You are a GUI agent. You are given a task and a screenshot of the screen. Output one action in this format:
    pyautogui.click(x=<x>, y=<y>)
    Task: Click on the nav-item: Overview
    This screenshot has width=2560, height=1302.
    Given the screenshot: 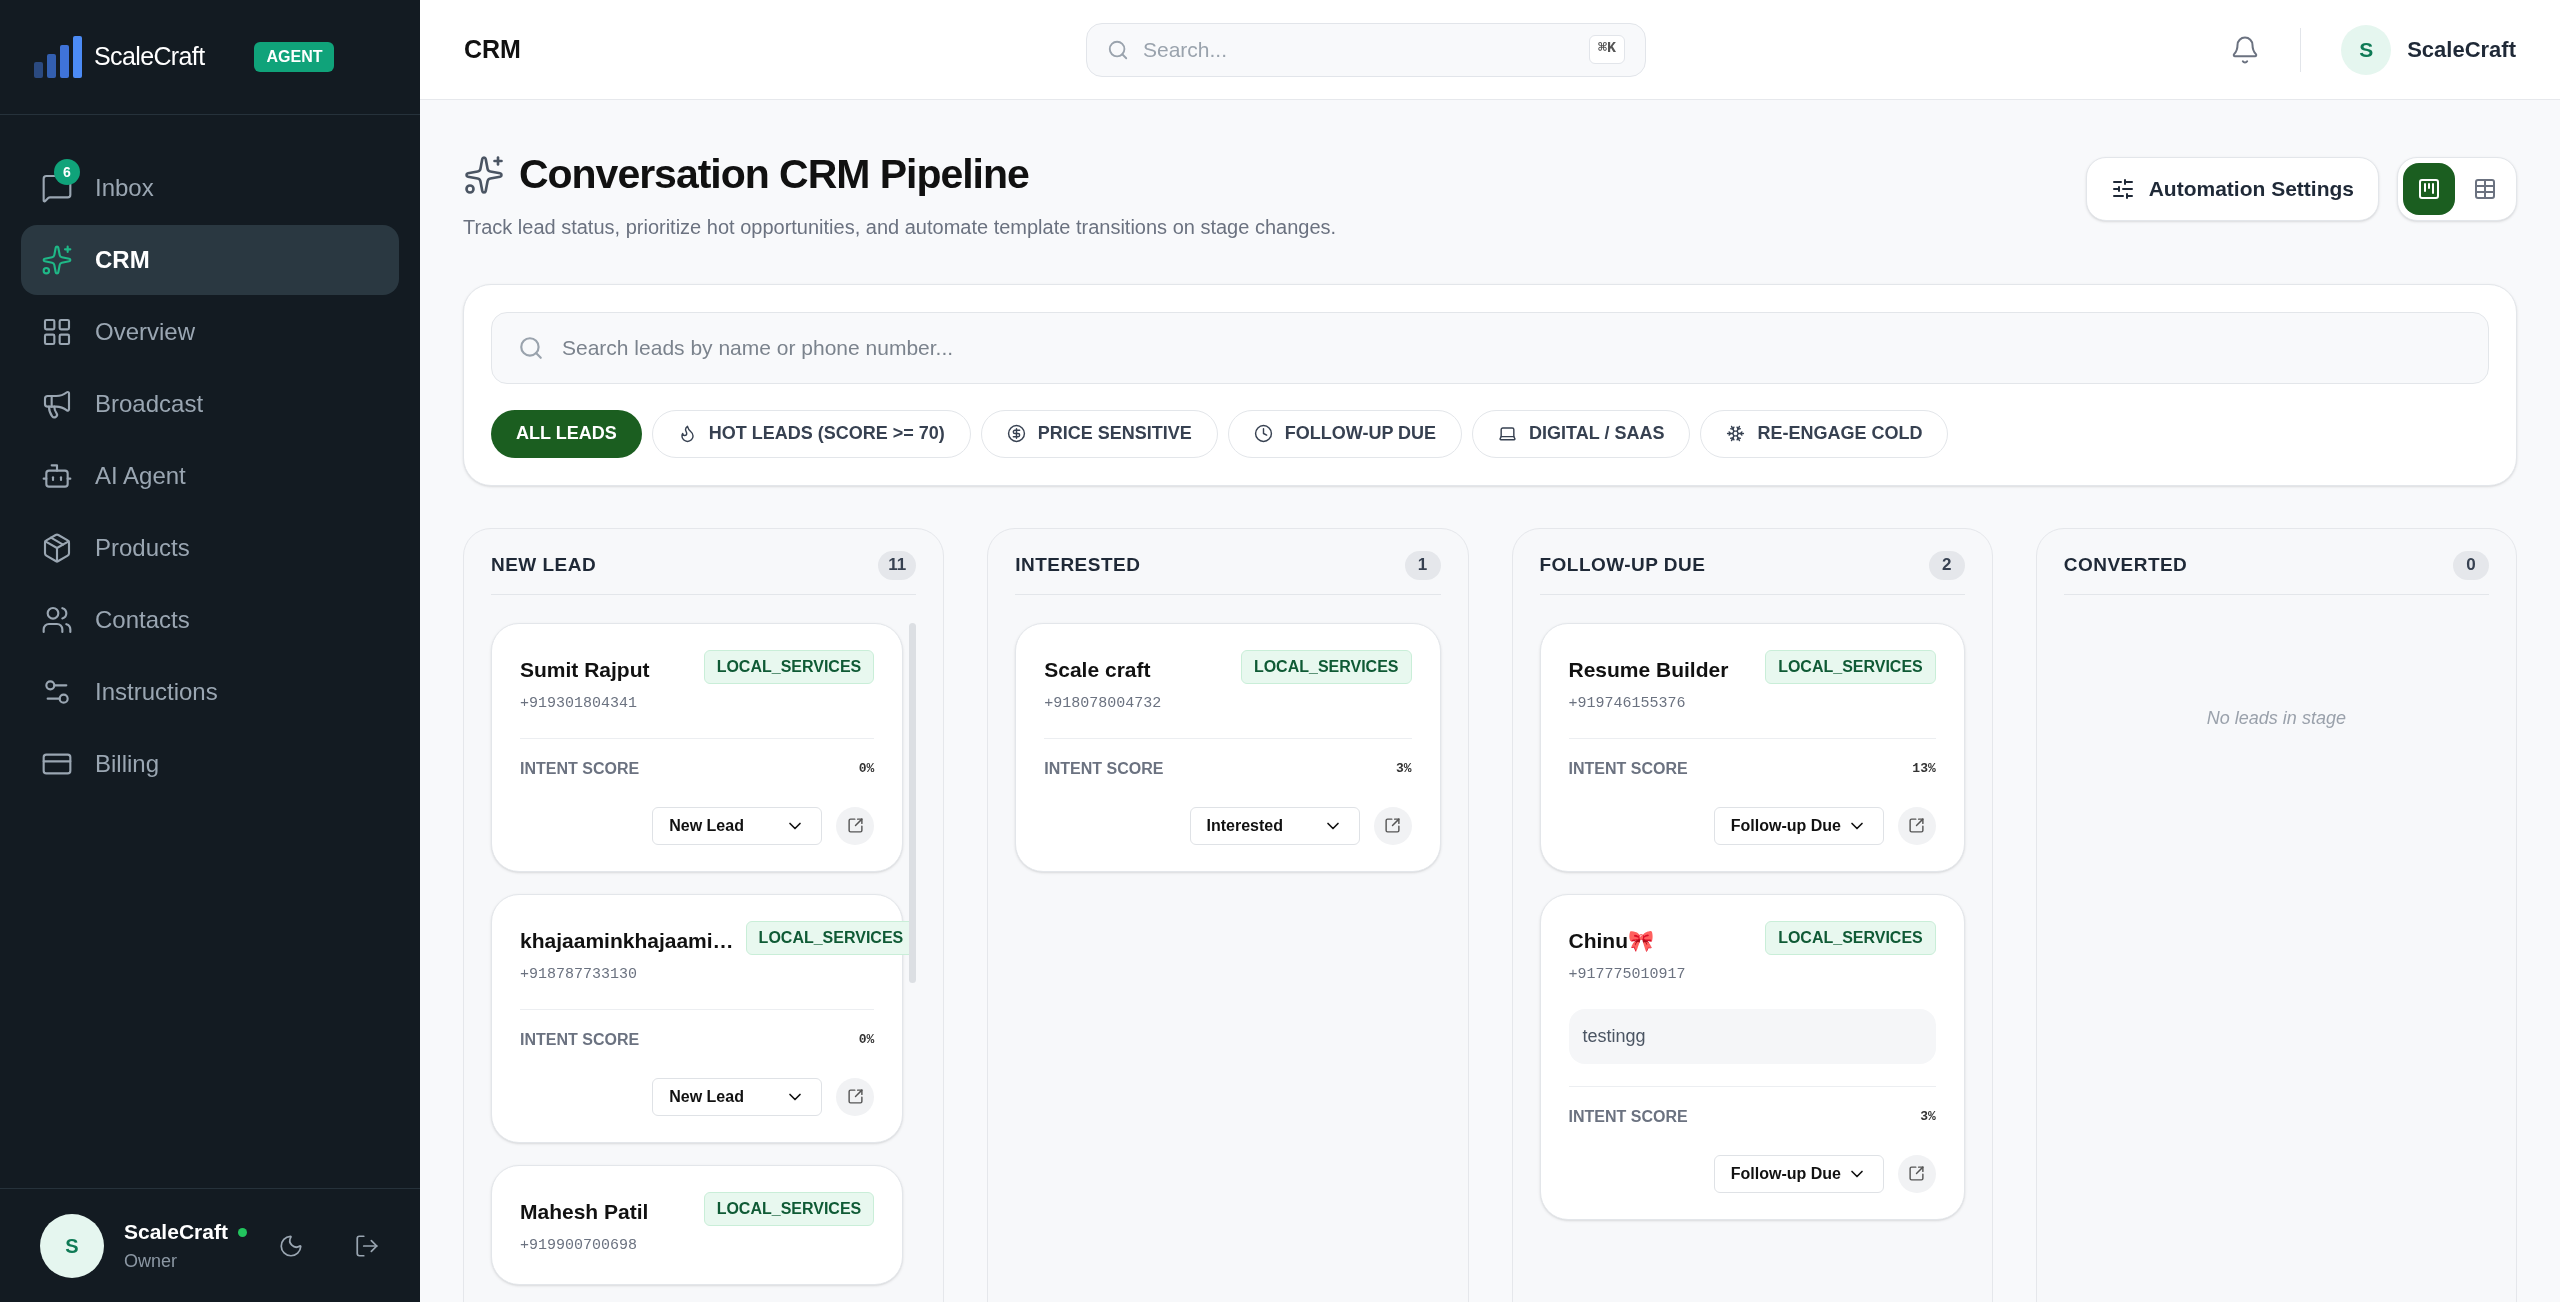 What is the action you would take?
    pyautogui.click(x=210, y=332)
    